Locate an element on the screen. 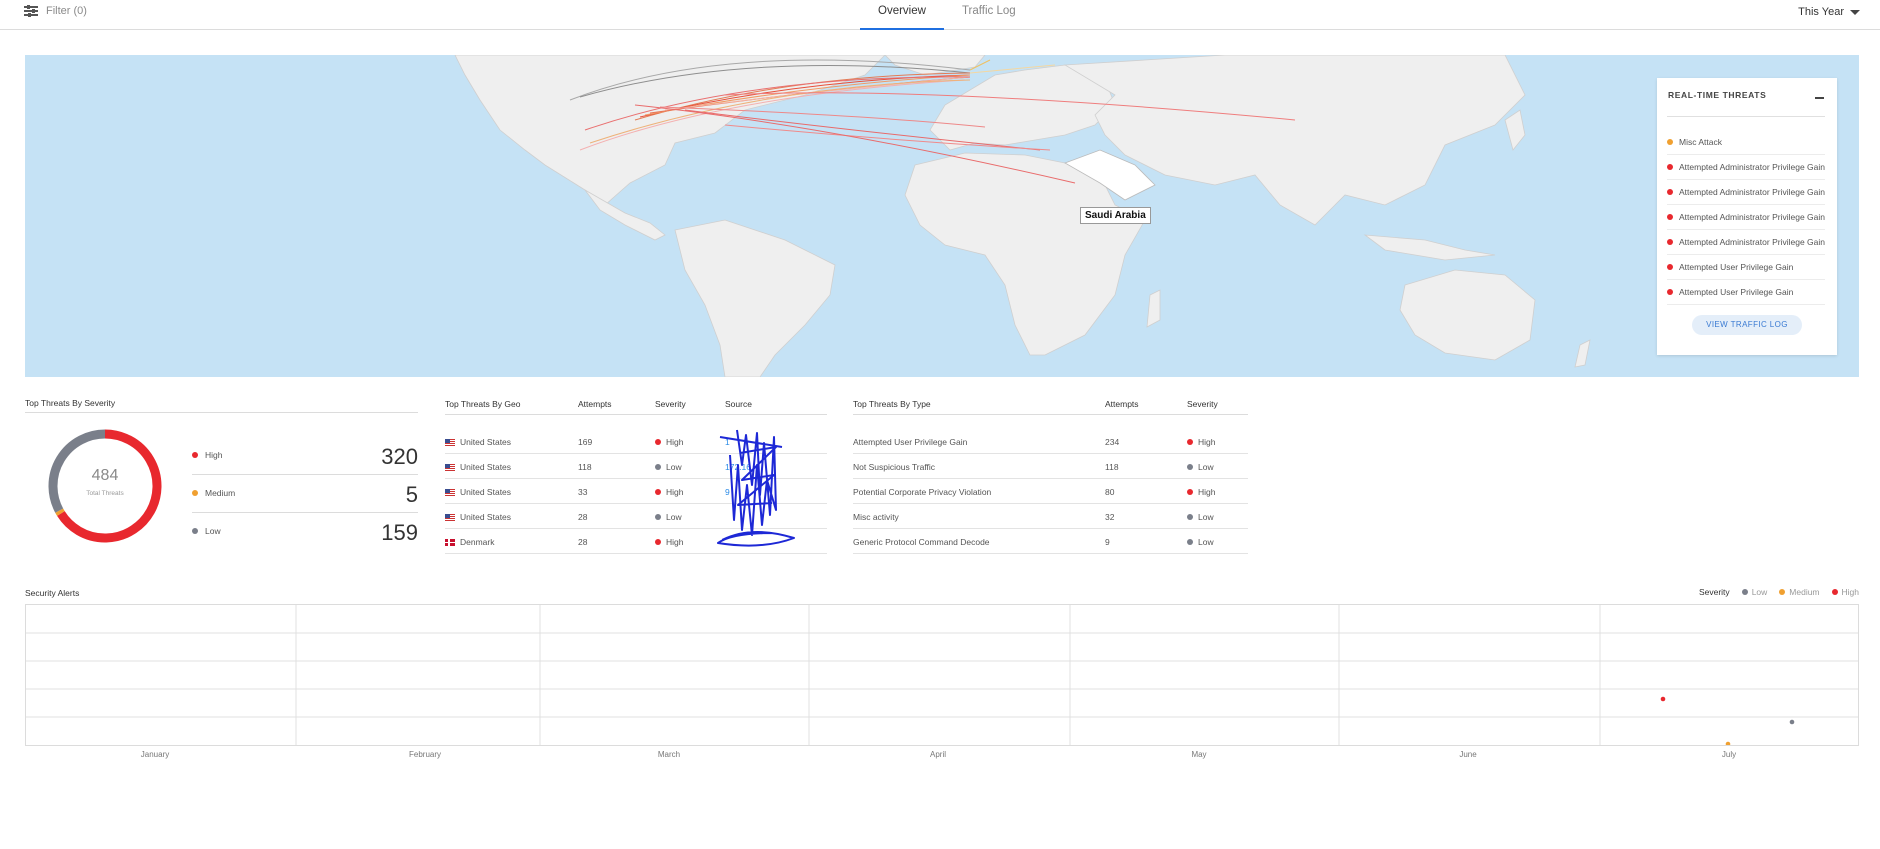 The image size is (1880, 849). severity-text: Low is located at coordinates (1206, 517).